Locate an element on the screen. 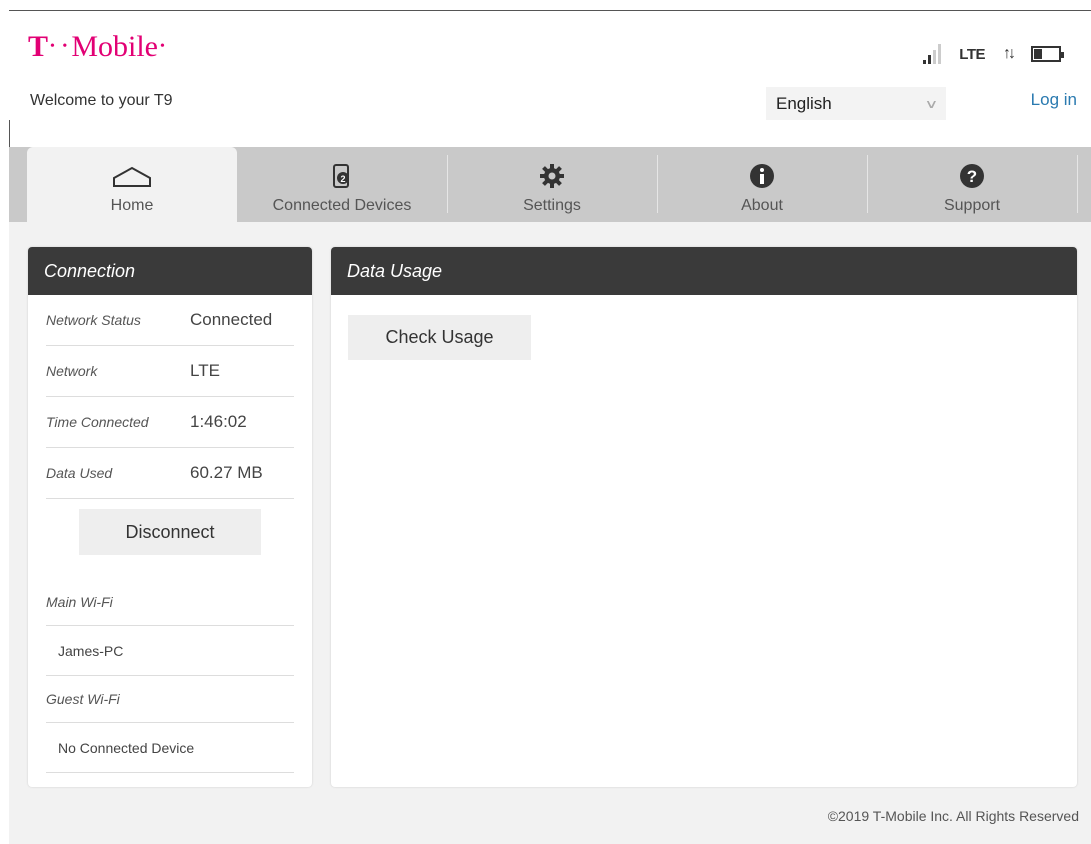  copyright: ©2019 T-Mobile Inc. All Rights Reserved is located at coordinates (953, 816).